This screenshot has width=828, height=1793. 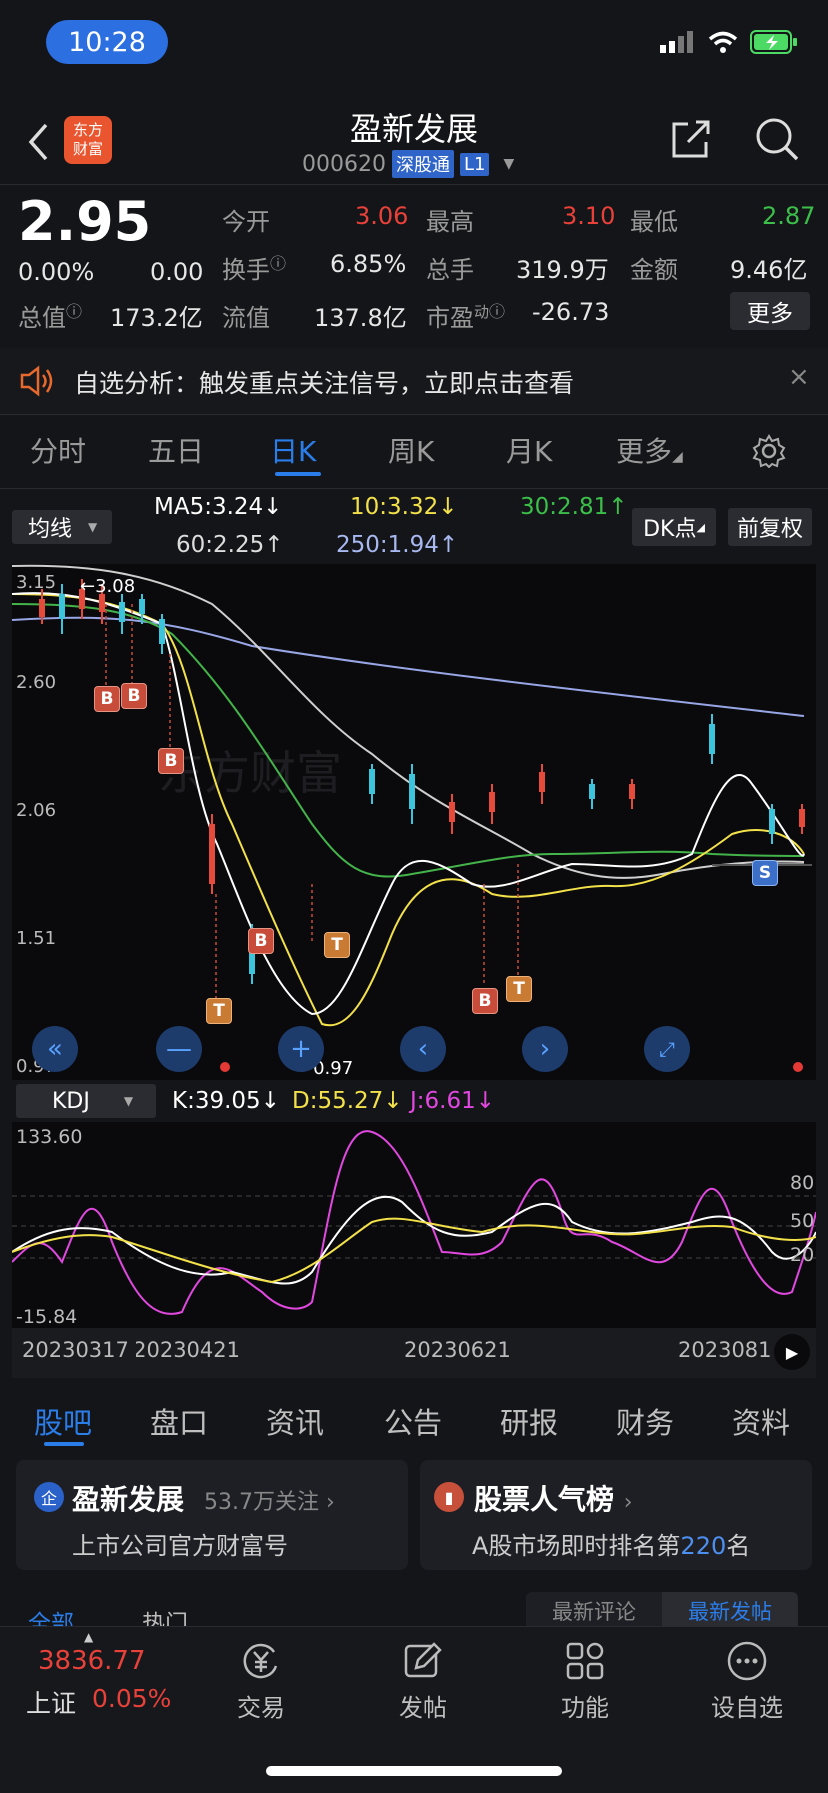 I want to click on pe-sup: 动, so click(x=482, y=312).